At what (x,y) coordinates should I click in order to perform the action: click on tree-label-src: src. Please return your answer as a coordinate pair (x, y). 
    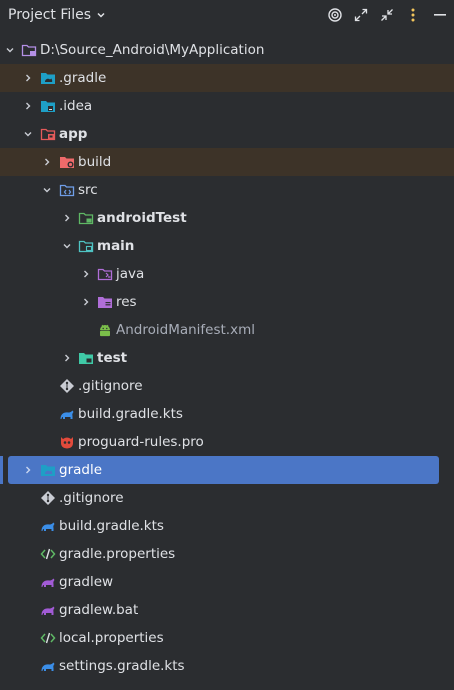
    Looking at the image, I should click on (88, 190).